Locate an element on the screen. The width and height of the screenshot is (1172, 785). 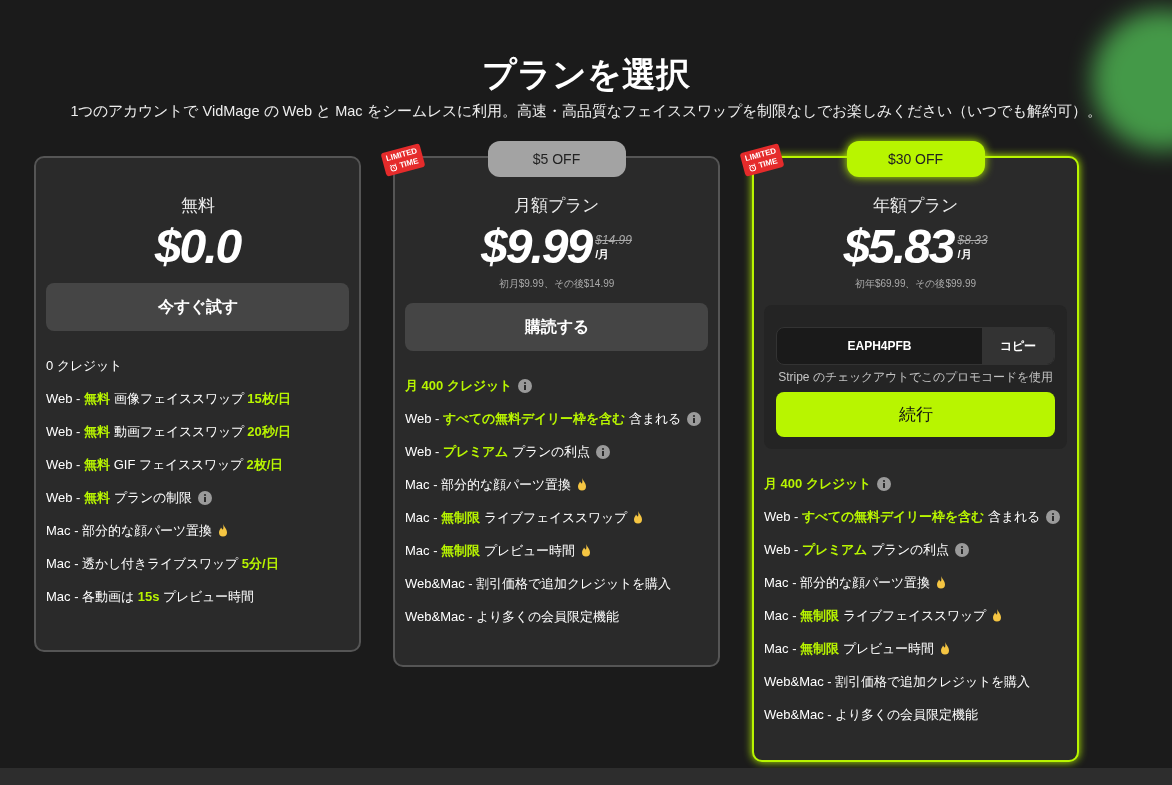
copy-button: コピー is located at coordinates (1018, 346).